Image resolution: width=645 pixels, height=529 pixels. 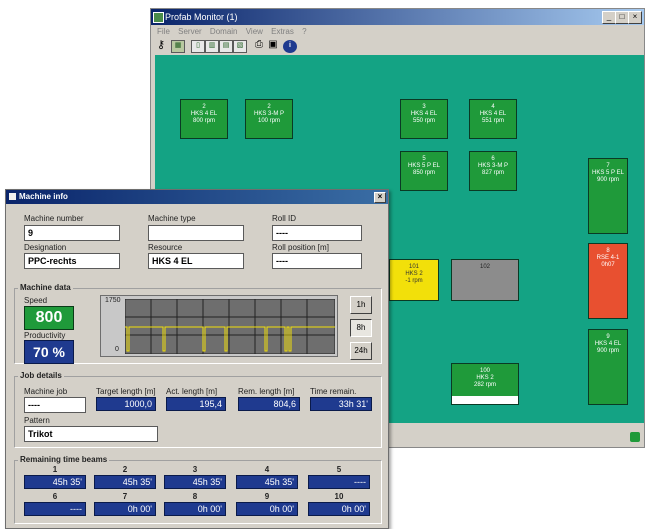 What do you see at coordinates (608, 281) in the screenshot?
I see `machine-tile: 8 RSE 4-1 0h07` at bounding box center [608, 281].